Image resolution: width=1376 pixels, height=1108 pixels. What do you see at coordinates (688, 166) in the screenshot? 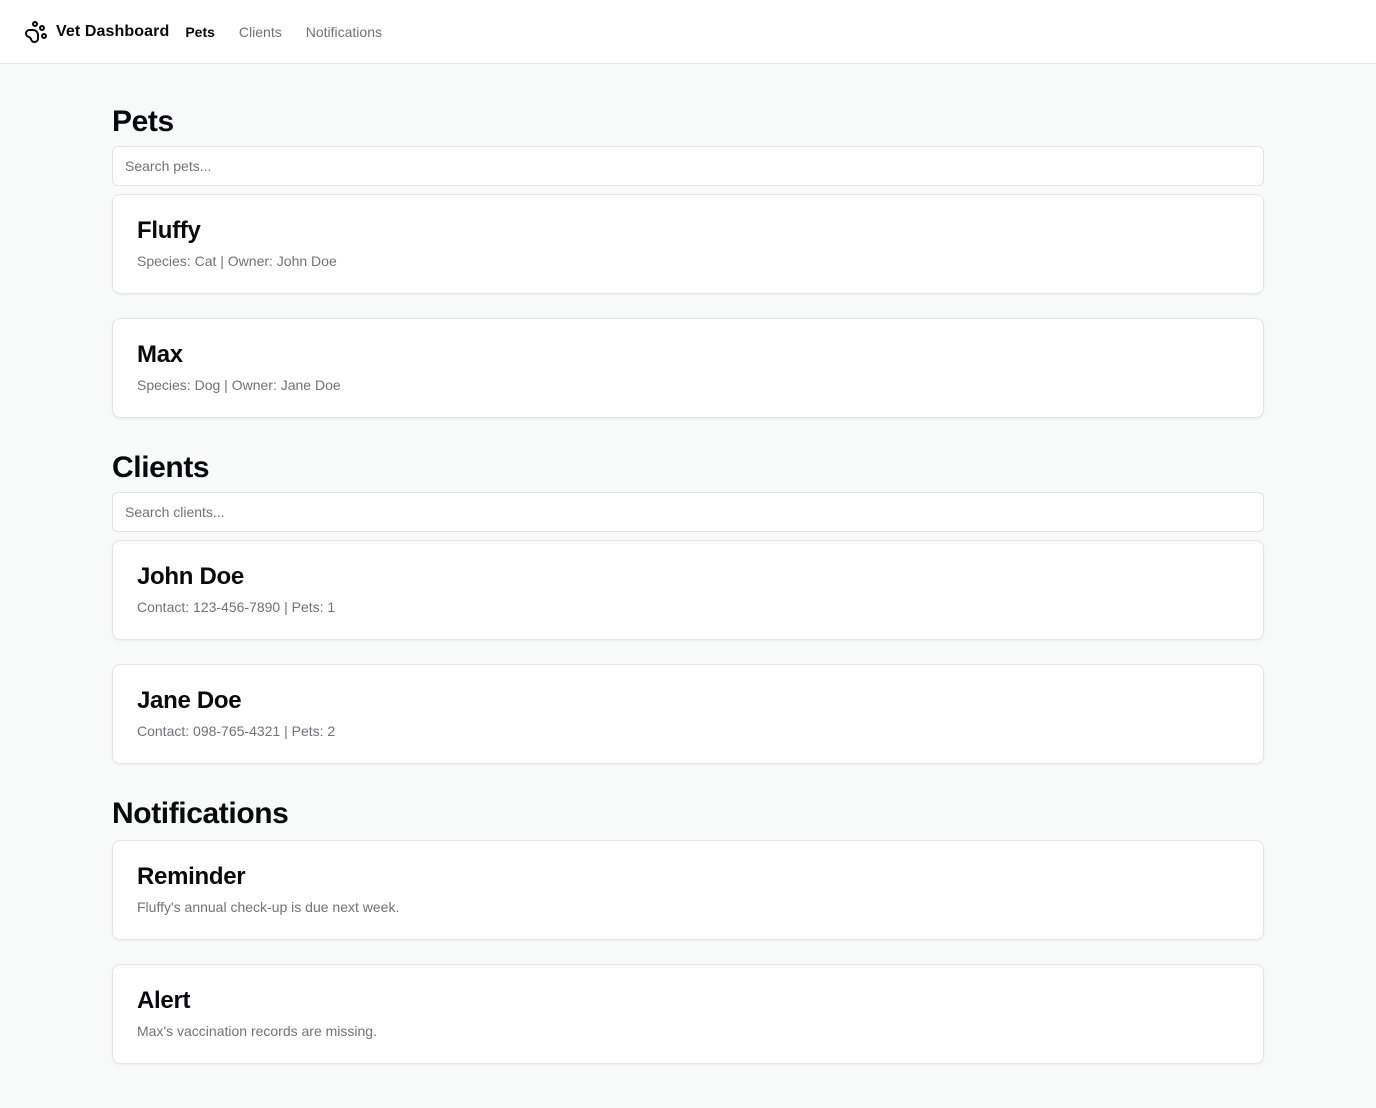
I see `search-pets-input` at bounding box center [688, 166].